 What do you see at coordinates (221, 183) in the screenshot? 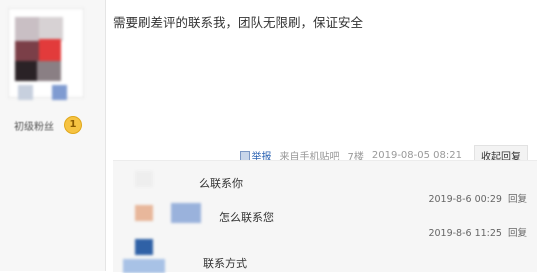
I see `reply-text: 么联系你` at bounding box center [221, 183].